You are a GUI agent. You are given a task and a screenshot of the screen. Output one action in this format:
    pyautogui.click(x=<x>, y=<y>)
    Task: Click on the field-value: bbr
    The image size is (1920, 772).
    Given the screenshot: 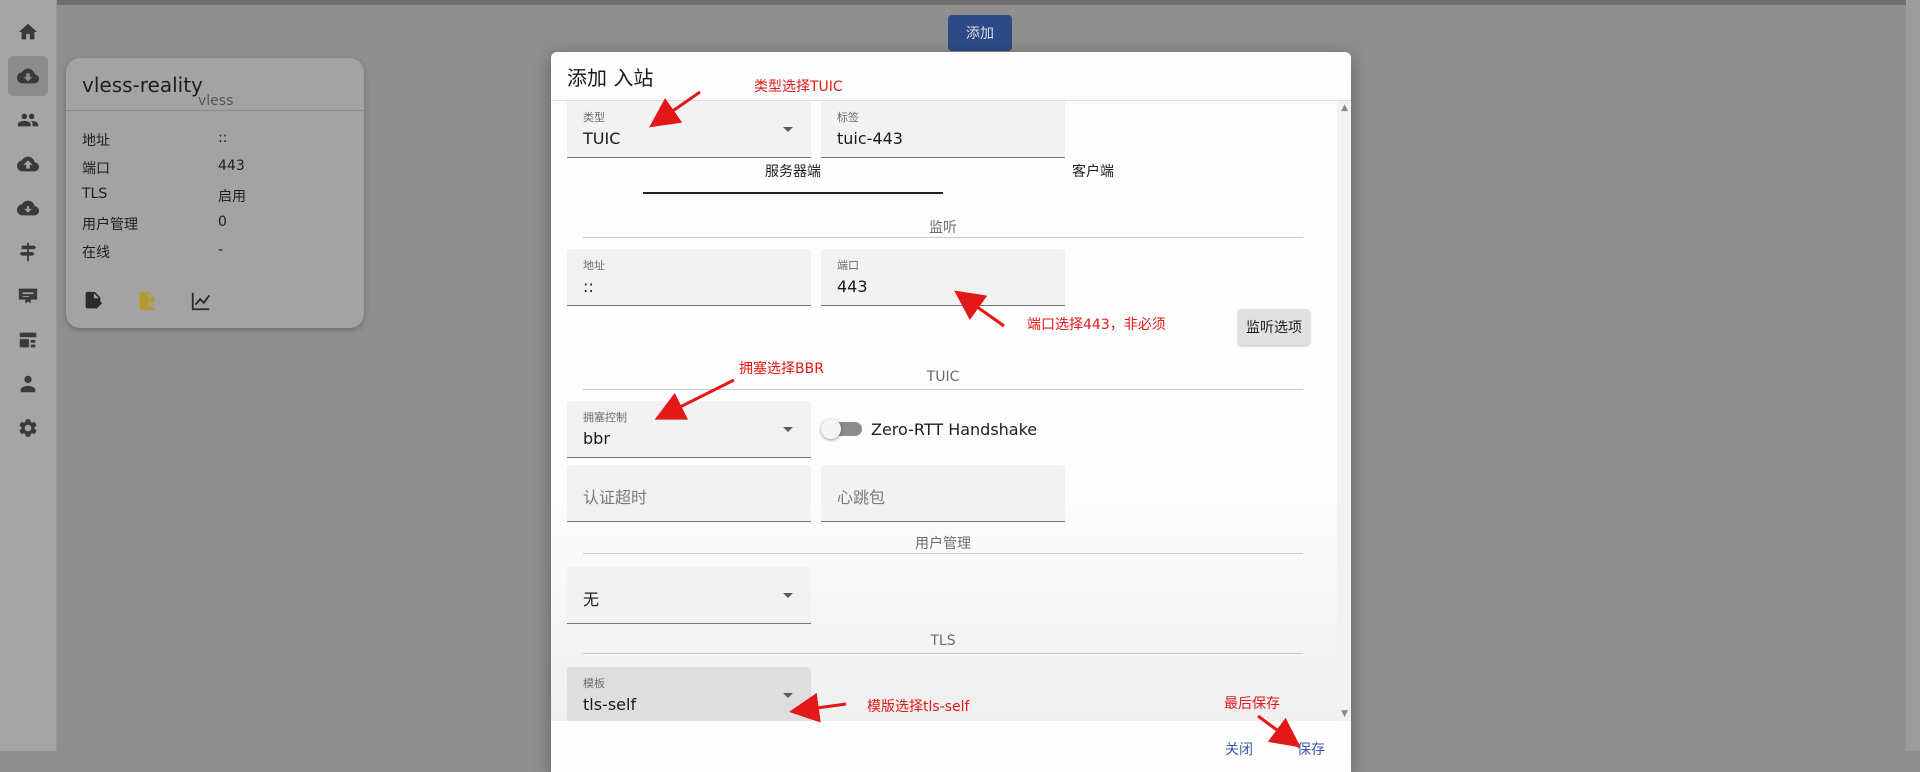 What is the action you would take?
    pyautogui.click(x=596, y=438)
    